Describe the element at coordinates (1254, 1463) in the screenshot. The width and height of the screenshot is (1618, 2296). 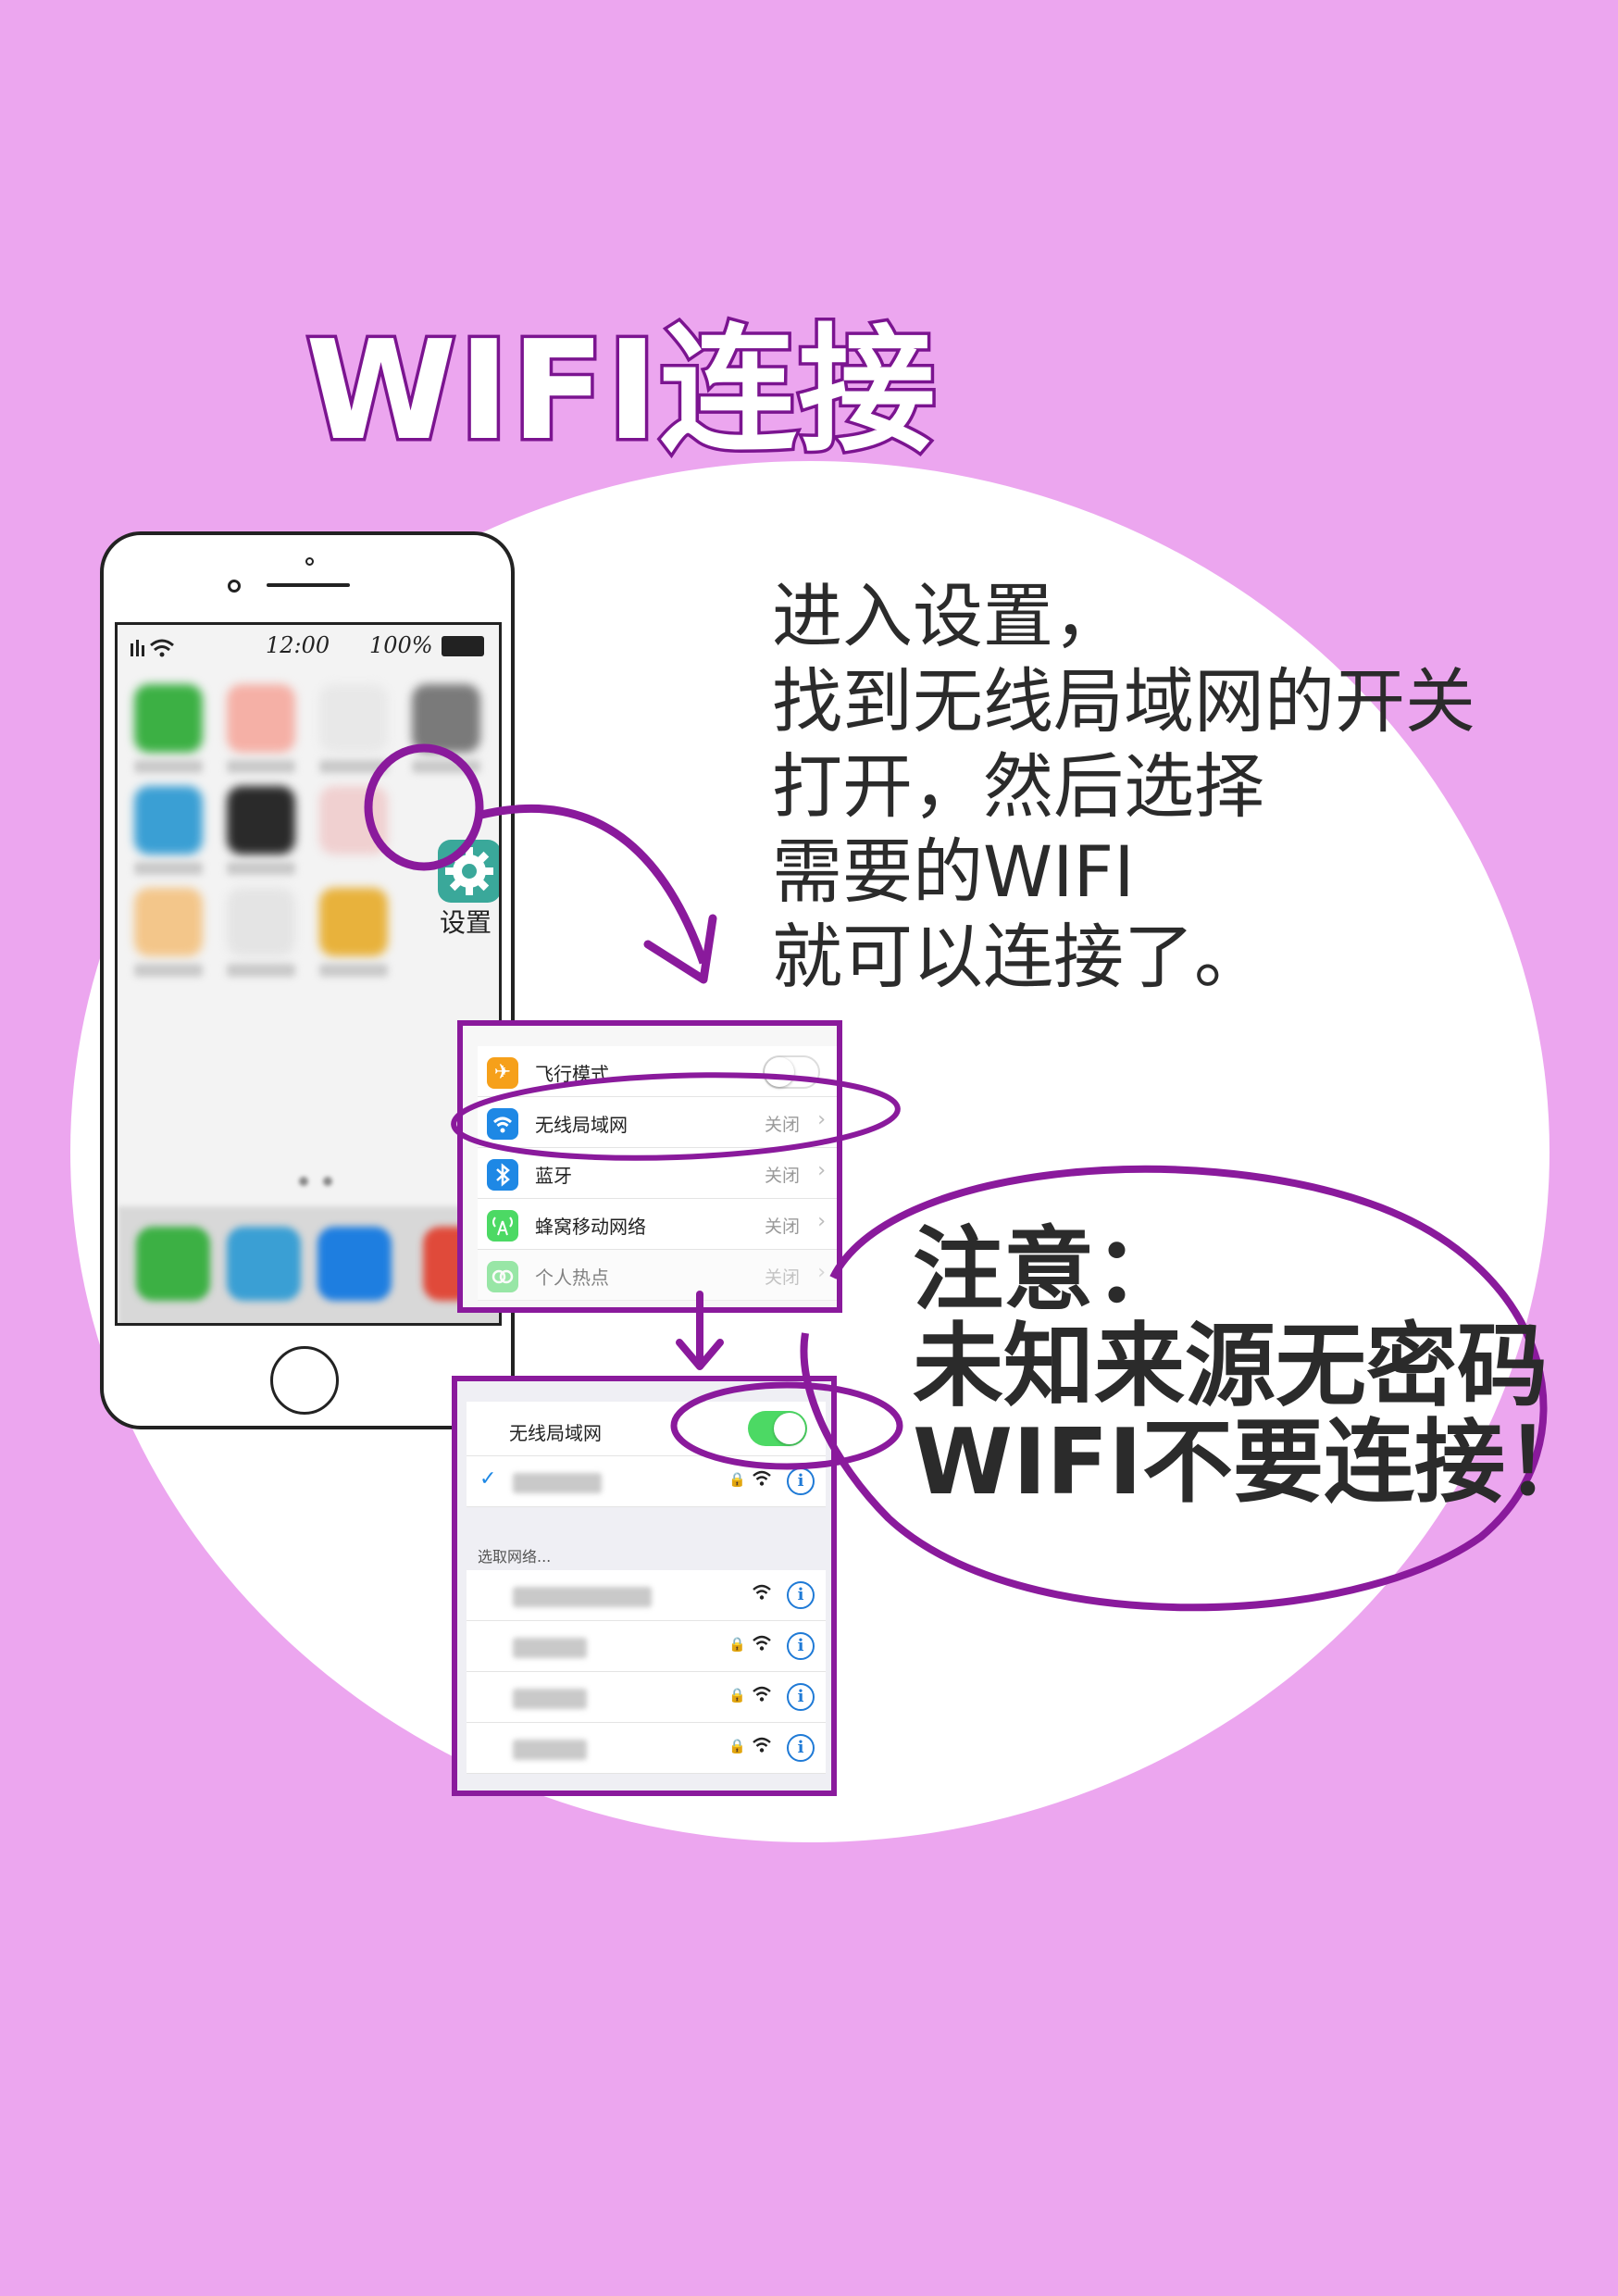
I see `warning-line: WIFI不要连接！` at that location.